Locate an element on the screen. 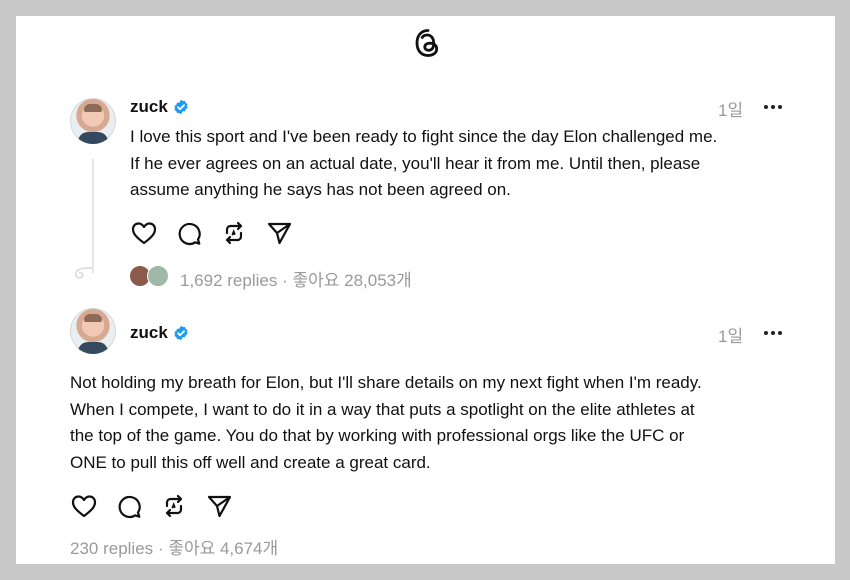 The image size is (850, 580). thread-line is located at coordinates (93, 216).